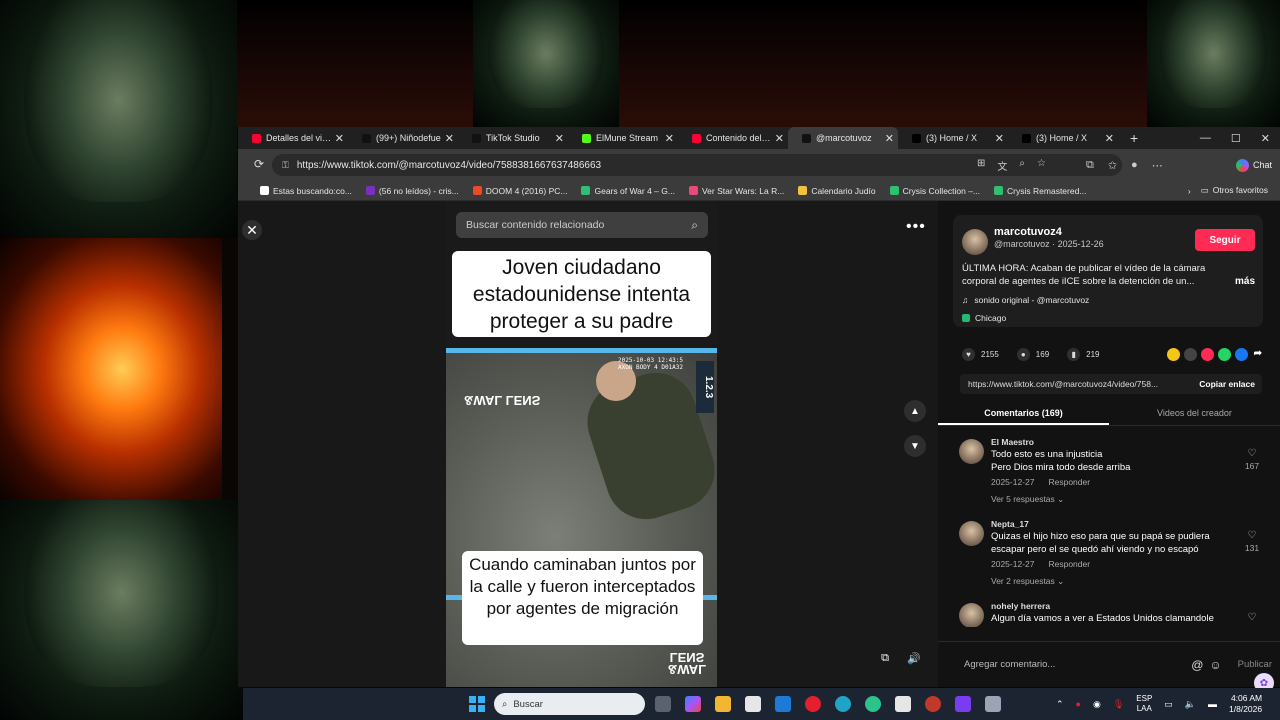 Image resolution: width=1280 pixels, height=720 pixels. I want to click on speaker-icon: 🔈, so click(1190, 704).